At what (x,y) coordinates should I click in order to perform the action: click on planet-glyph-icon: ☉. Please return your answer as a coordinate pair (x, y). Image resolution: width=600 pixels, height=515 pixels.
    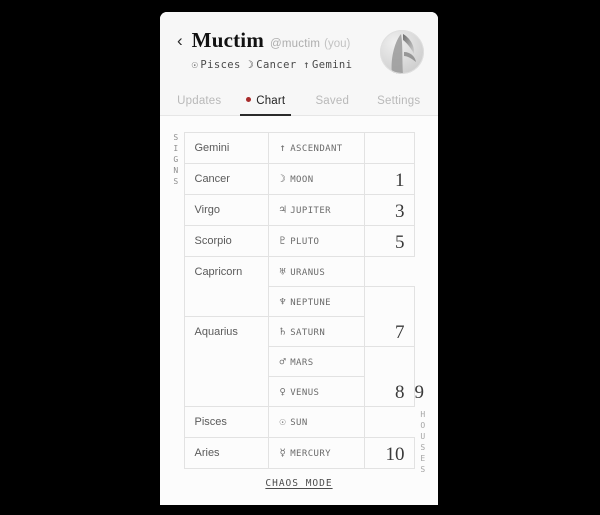
    Looking at the image, I should click on (283, 422).